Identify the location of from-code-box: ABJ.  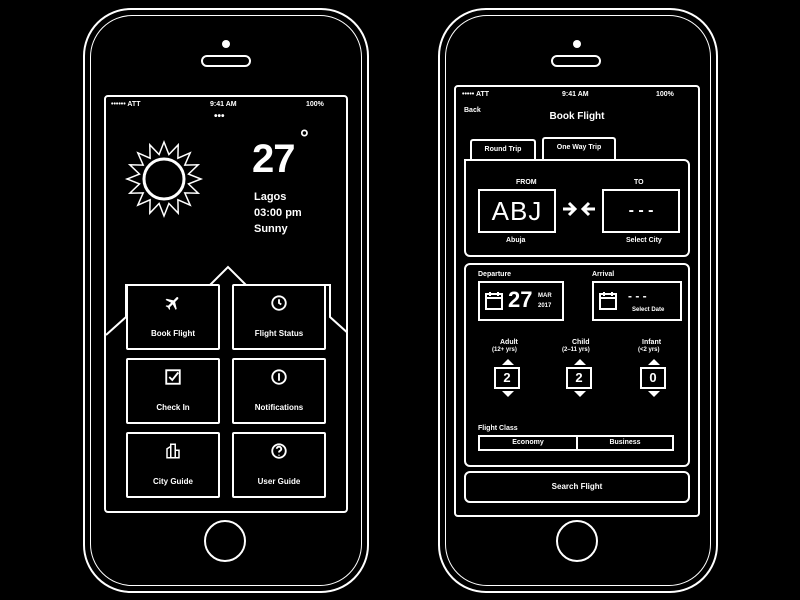
(517, 211).